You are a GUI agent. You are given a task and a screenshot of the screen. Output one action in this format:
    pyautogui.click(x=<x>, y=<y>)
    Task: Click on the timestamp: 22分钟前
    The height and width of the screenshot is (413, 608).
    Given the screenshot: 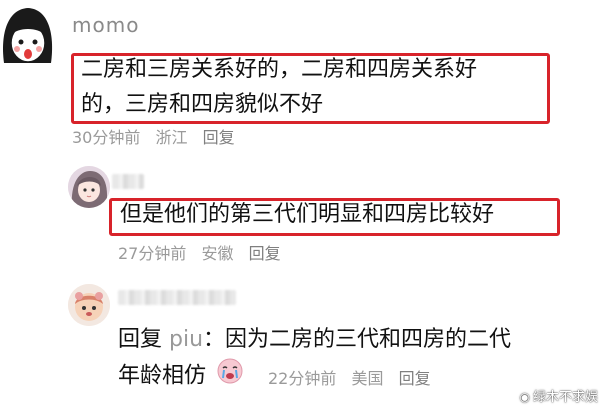 What is the action you would take?
    pyautogui.click(x=302, y=378)
    